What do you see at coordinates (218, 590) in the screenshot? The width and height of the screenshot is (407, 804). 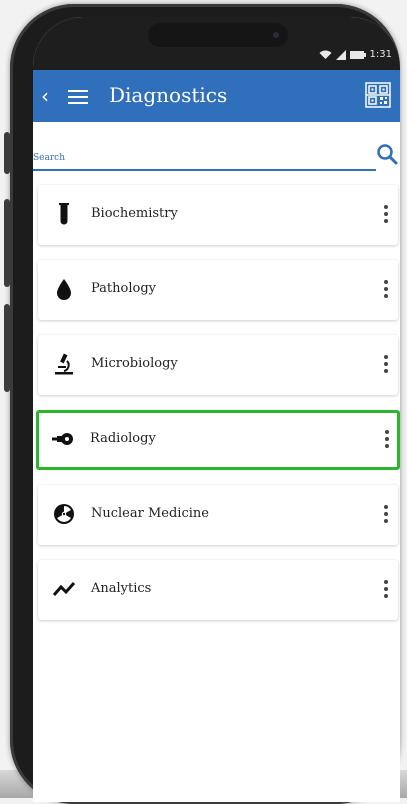 I see `list-item-analytics: Analytics` at bounding box center [218, 590].